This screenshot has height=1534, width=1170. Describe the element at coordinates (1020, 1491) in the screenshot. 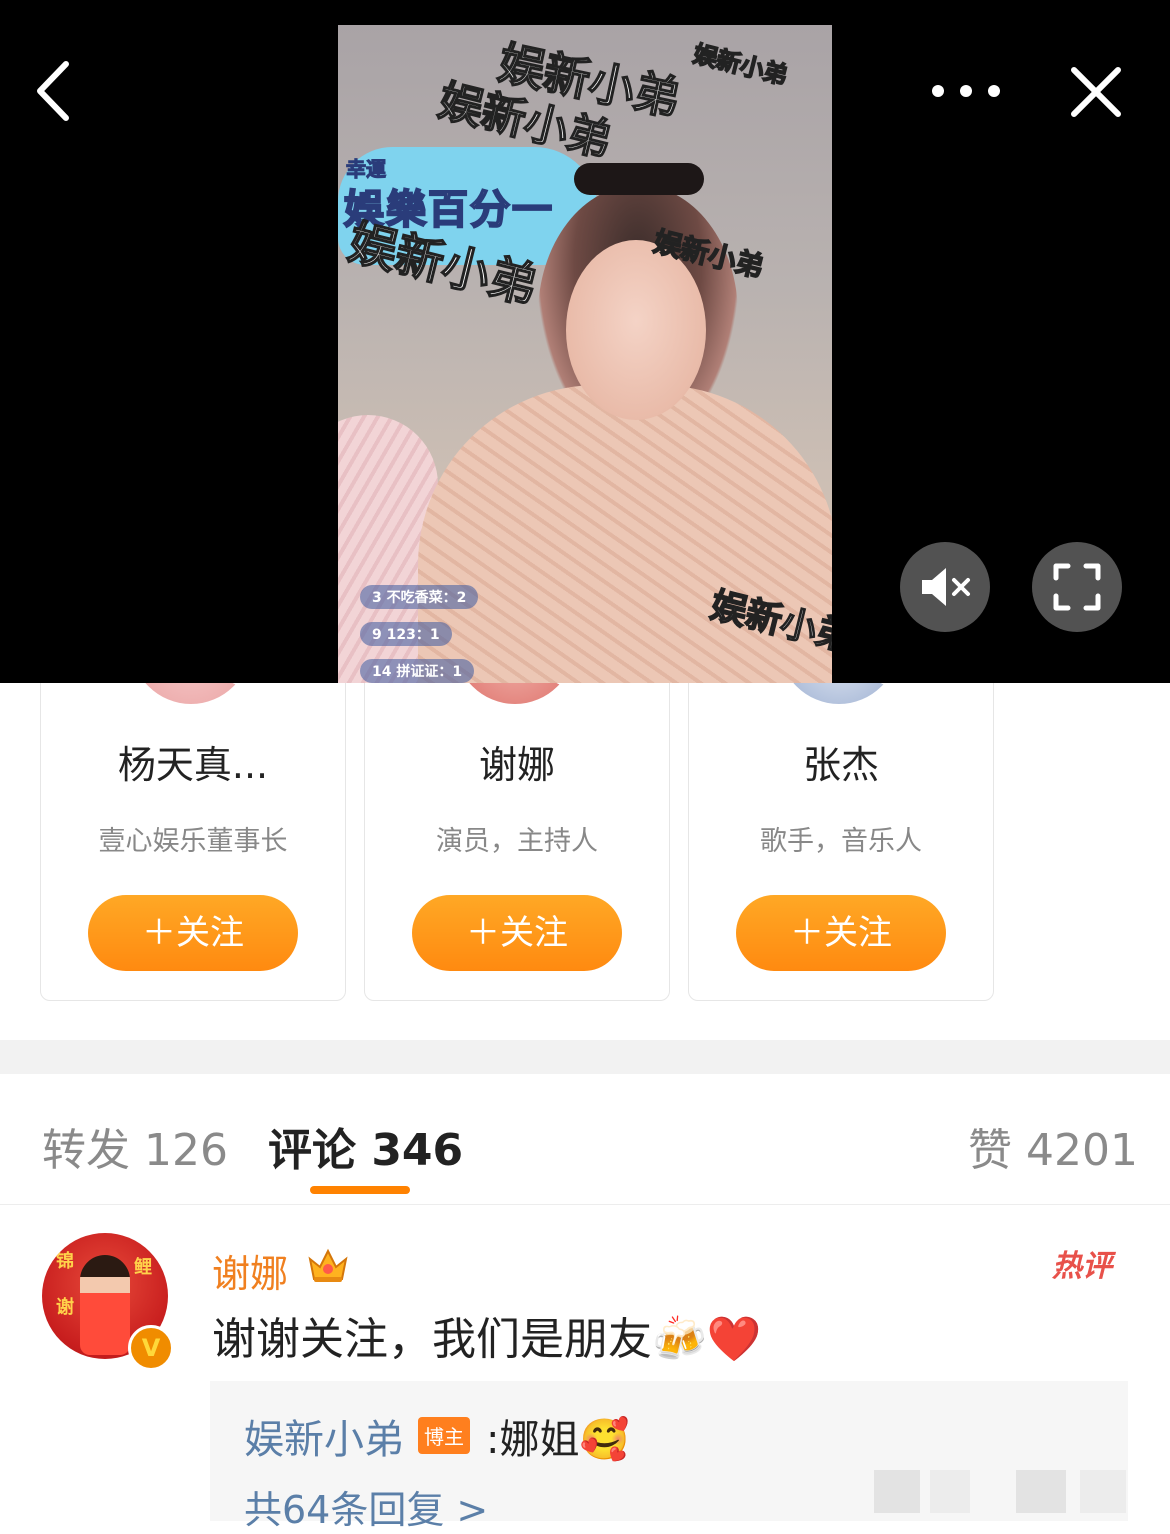

I see `mosaic-blur` at that location.